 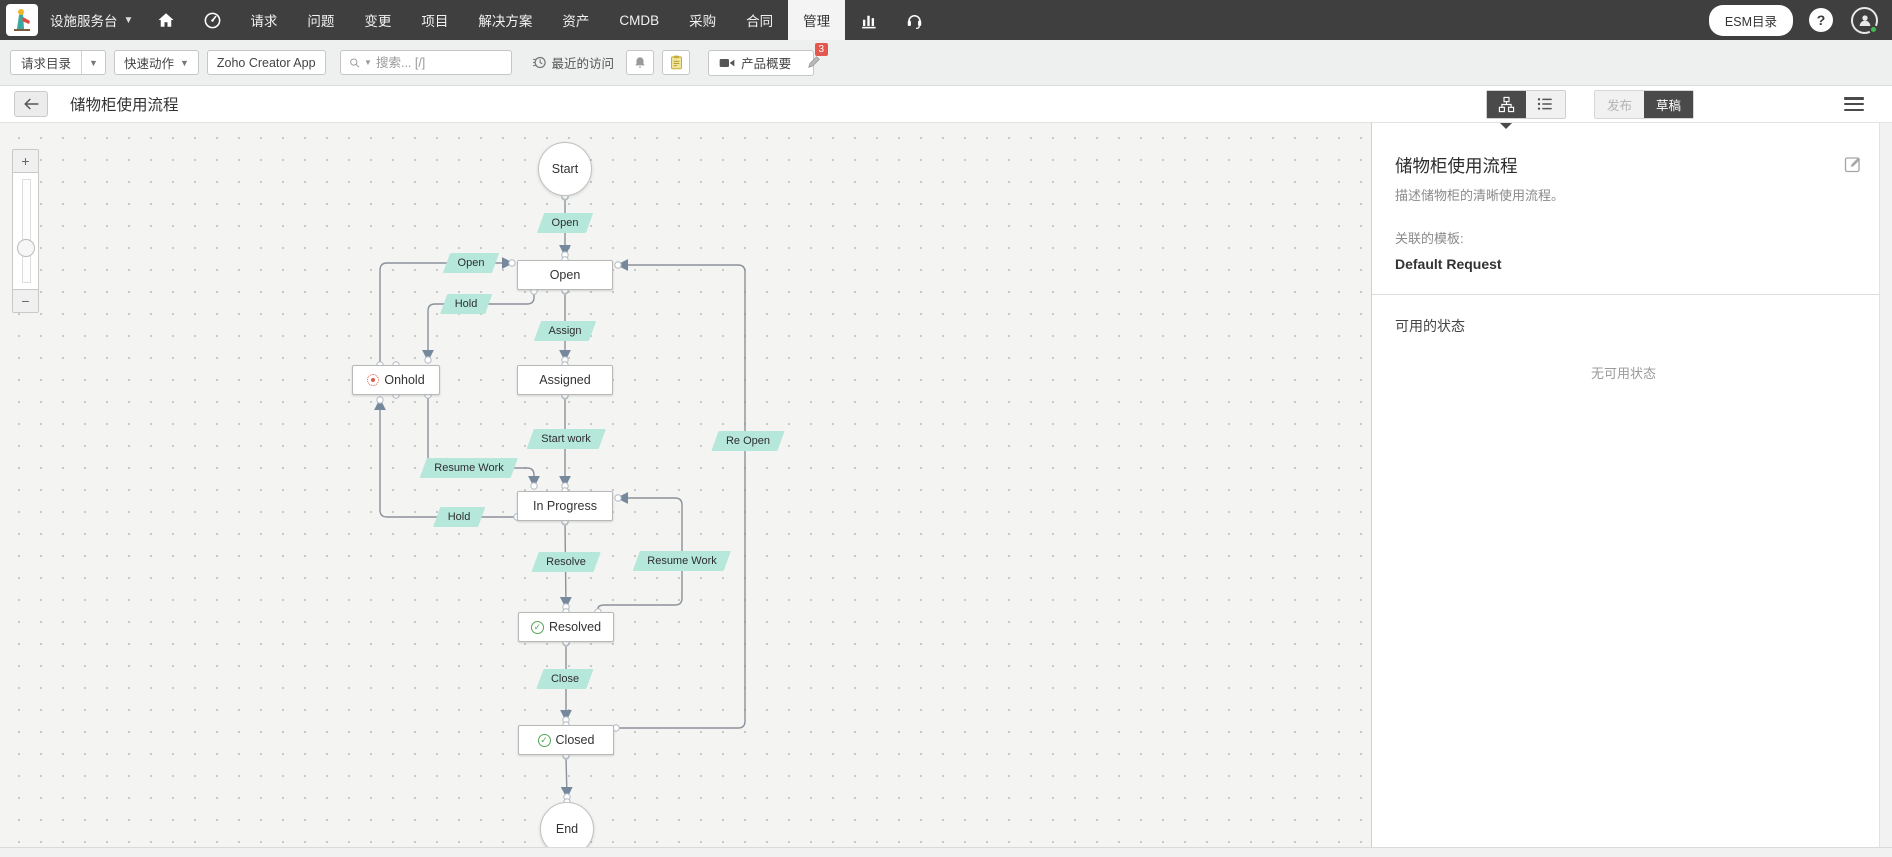 I want to click on notifications-button, so click(x=640, y=62).